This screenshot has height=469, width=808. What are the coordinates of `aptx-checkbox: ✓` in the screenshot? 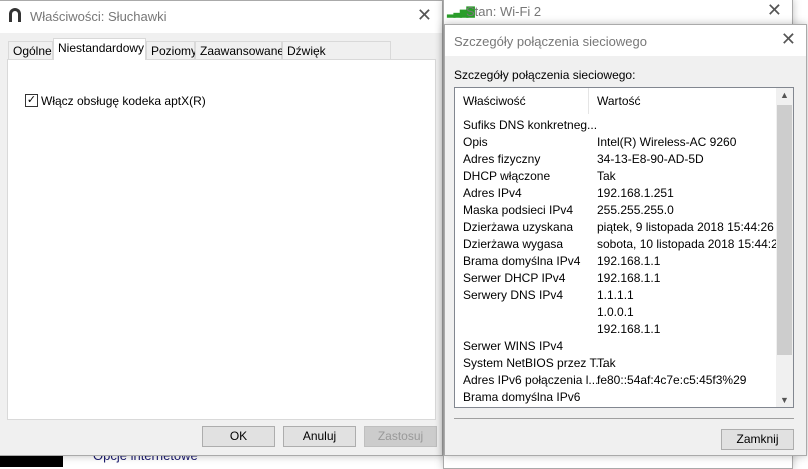 It's located at (31, 100).